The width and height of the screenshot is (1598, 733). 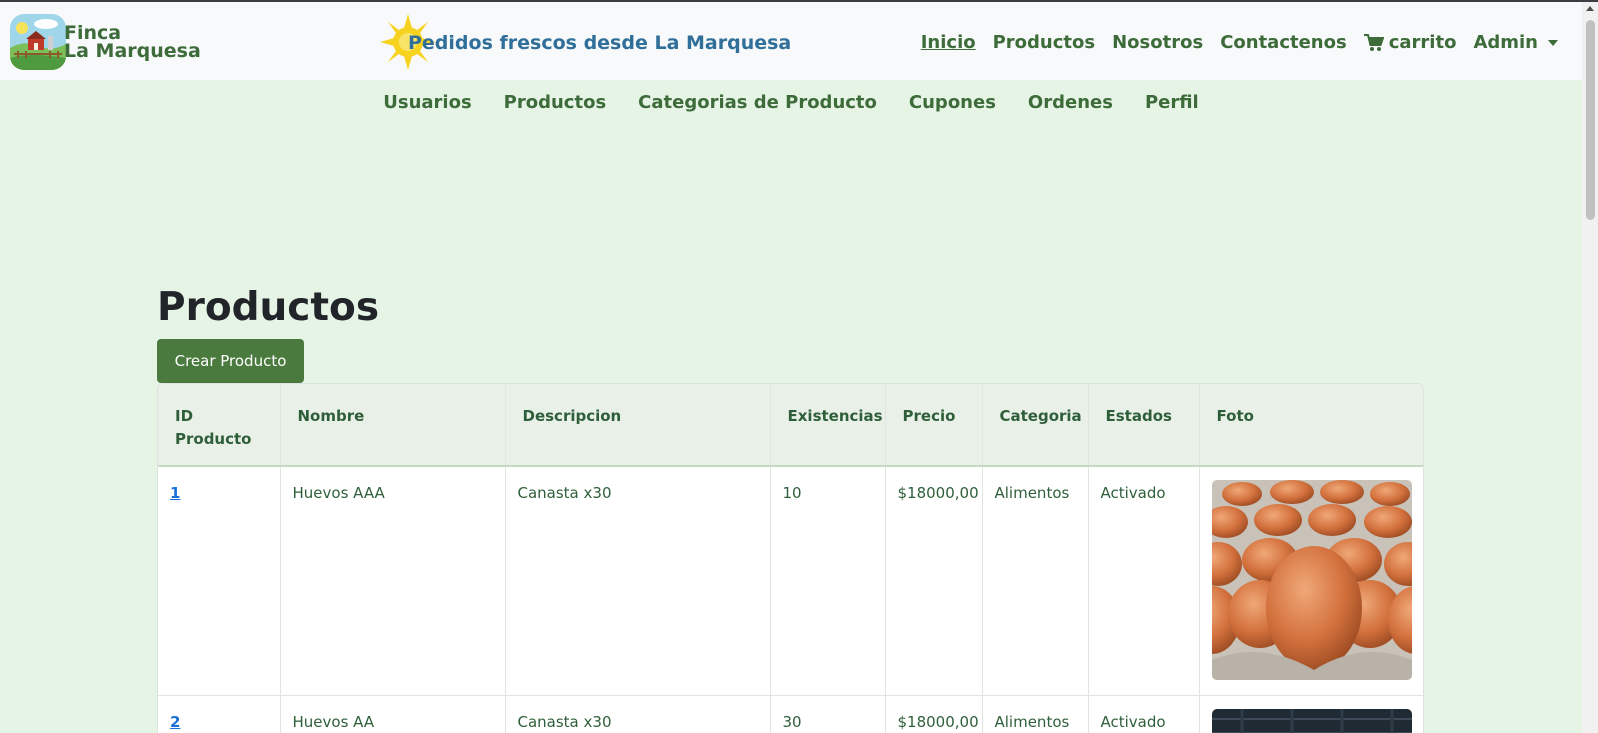 What do you see at coordinates (1553, 42) in the screenshot?
I see `chevron-down-icon` at bounding box center [1553, 42].